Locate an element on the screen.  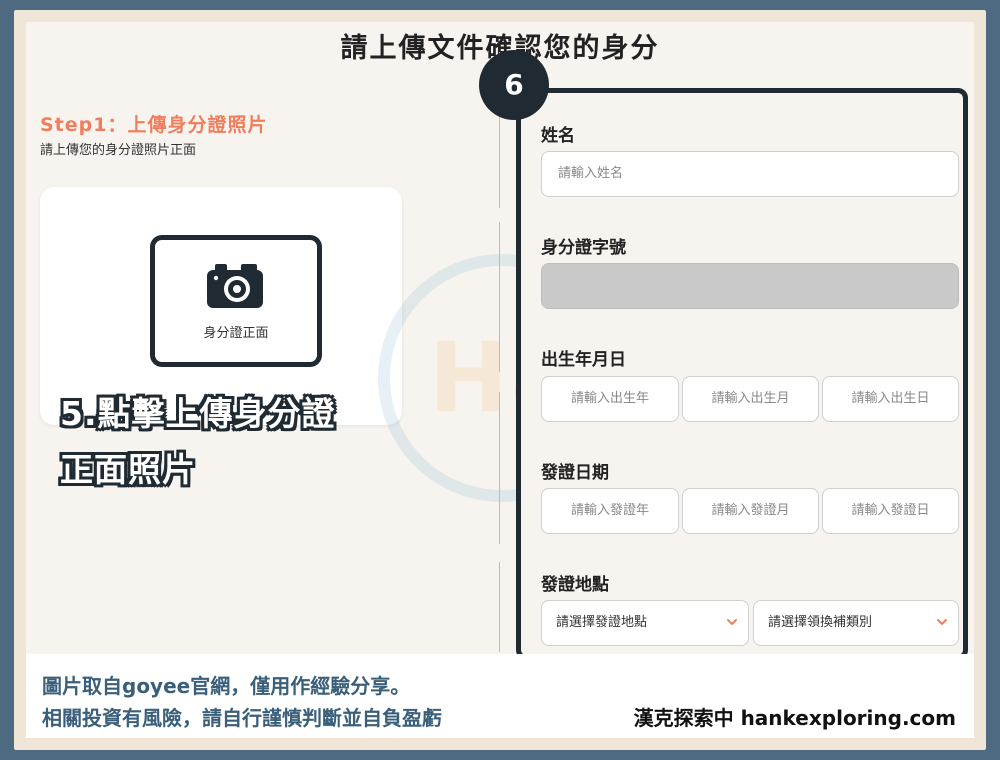
id-number-label: 身分證字號 is located at coordinates (583, 248).